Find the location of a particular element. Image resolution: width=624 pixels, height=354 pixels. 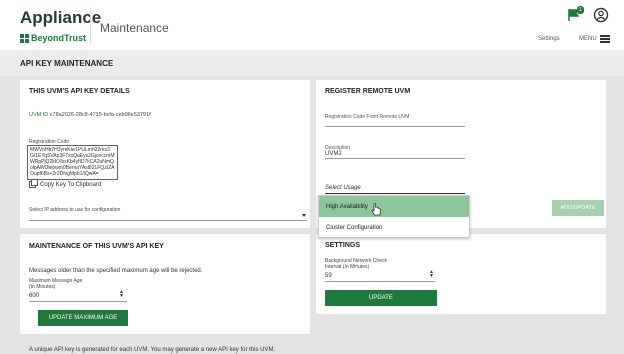

interval-stepper-icon: ▲ ▼ is located at coordinates (431, 274).